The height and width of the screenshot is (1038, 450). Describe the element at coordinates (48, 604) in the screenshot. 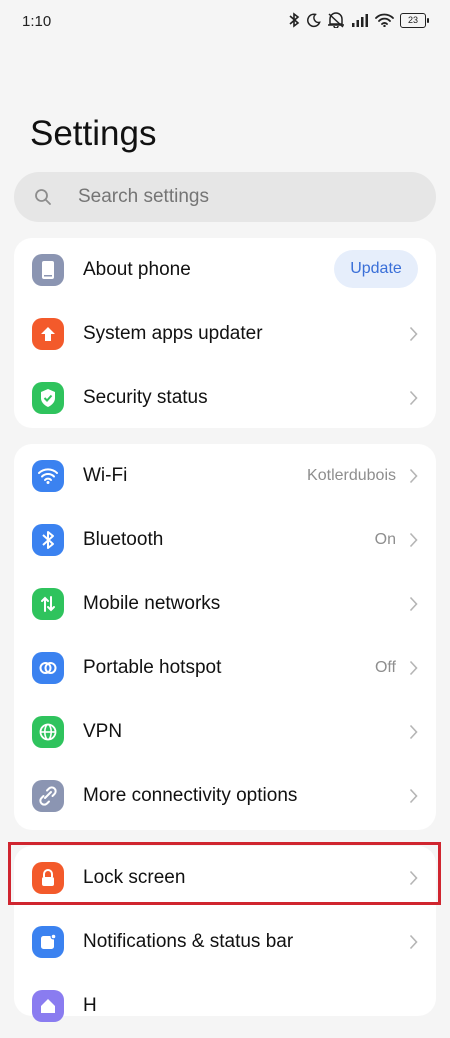

I see `mobile-data-icon` at that location.